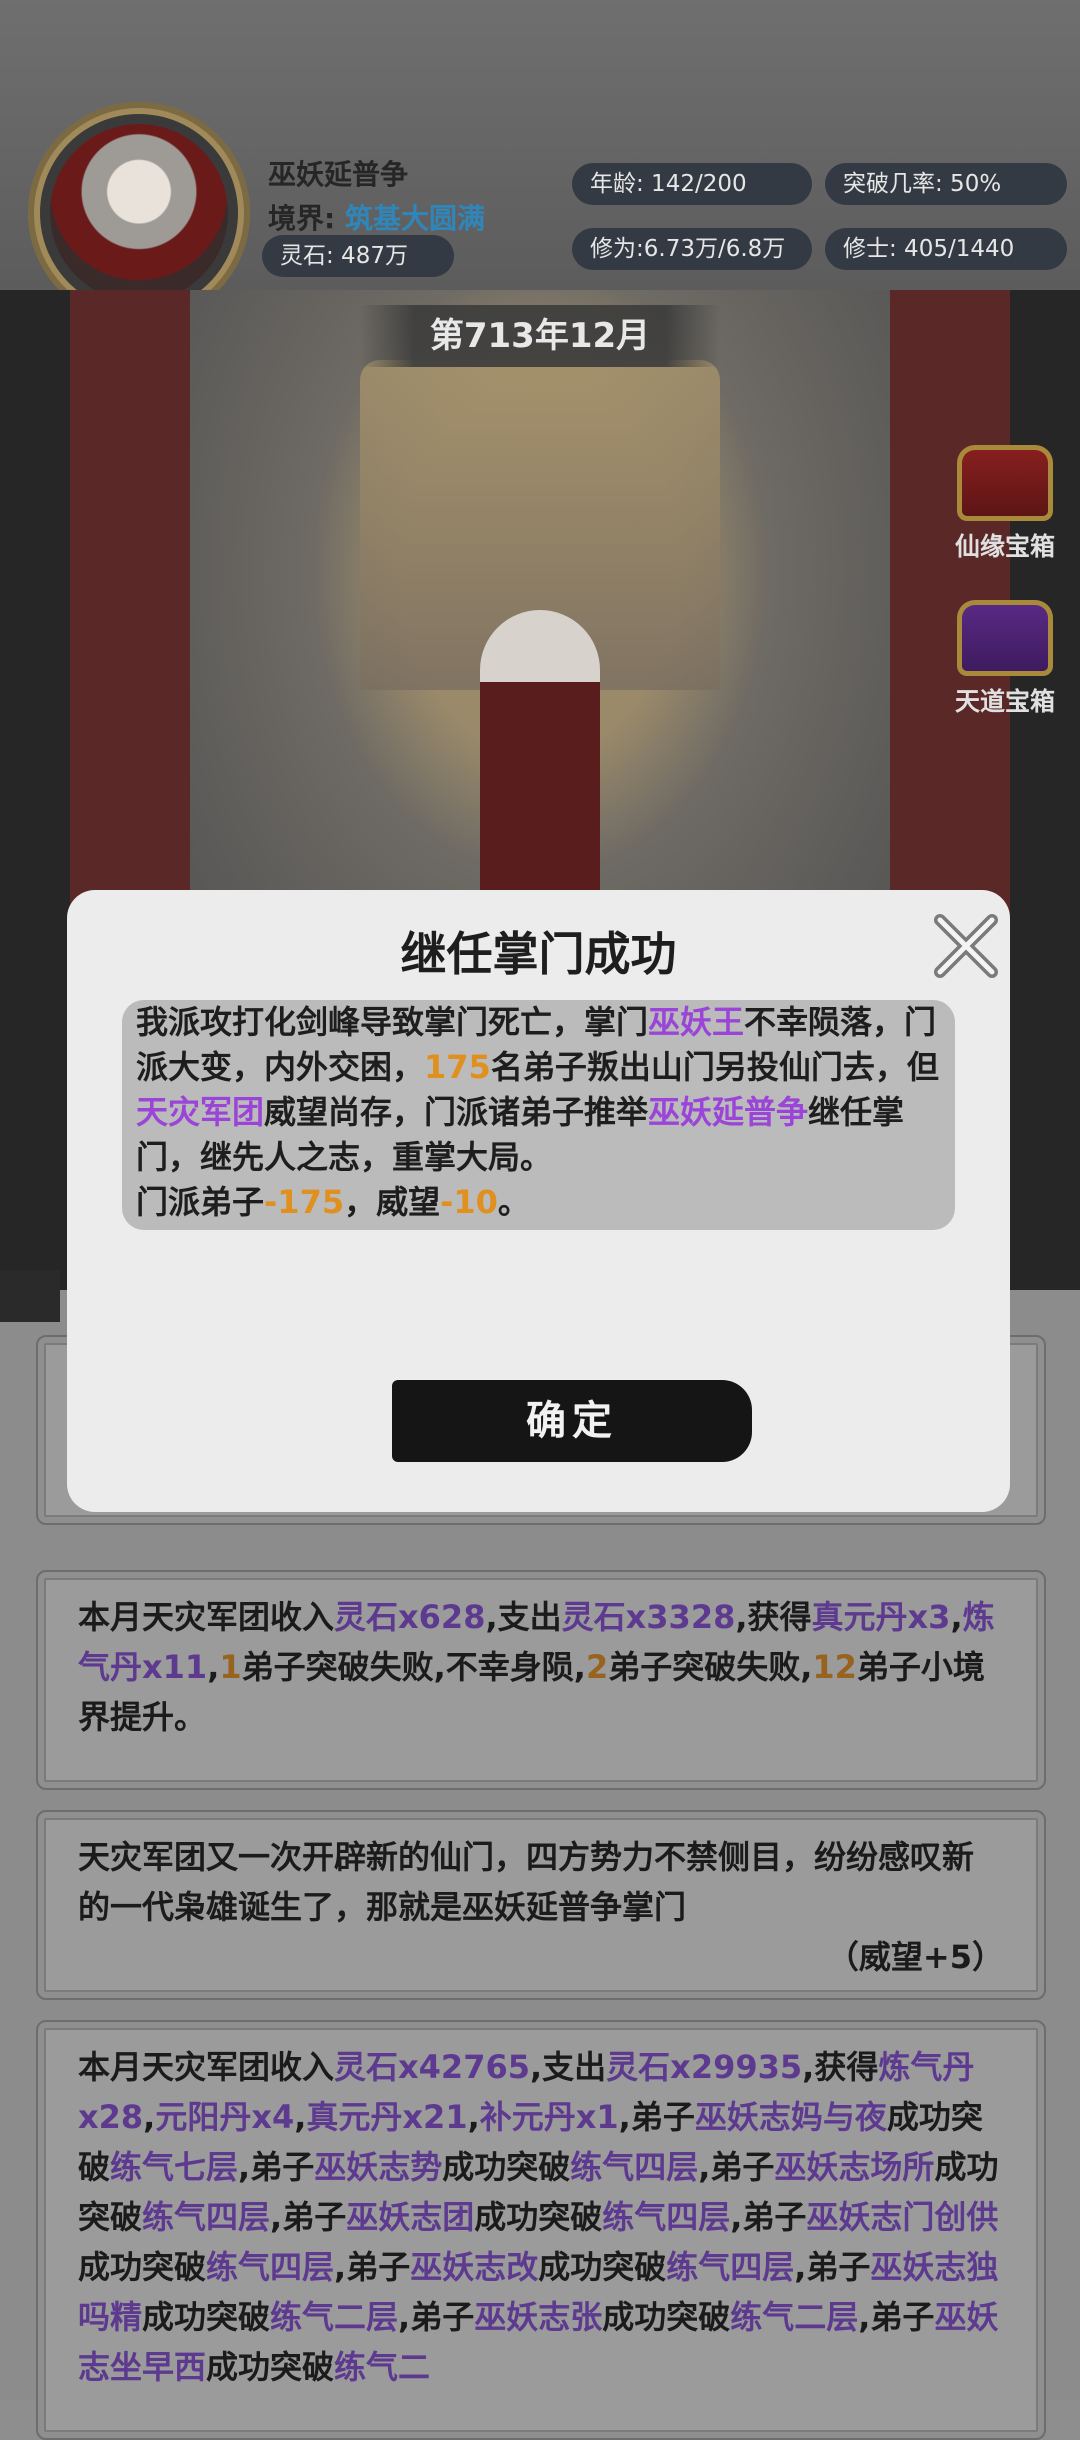  Describe the element at coordinates (692, 249) in the screenshot. I see `cultivation-pill: 修为:6.73万/6.8万` at that location.